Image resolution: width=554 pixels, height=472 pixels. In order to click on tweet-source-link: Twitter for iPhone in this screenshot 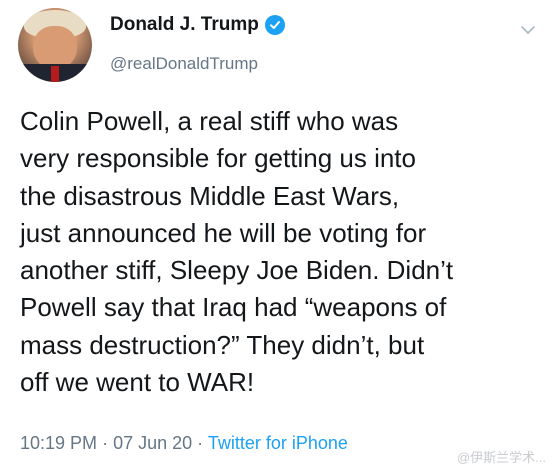, I will do `click(278, 443)`.